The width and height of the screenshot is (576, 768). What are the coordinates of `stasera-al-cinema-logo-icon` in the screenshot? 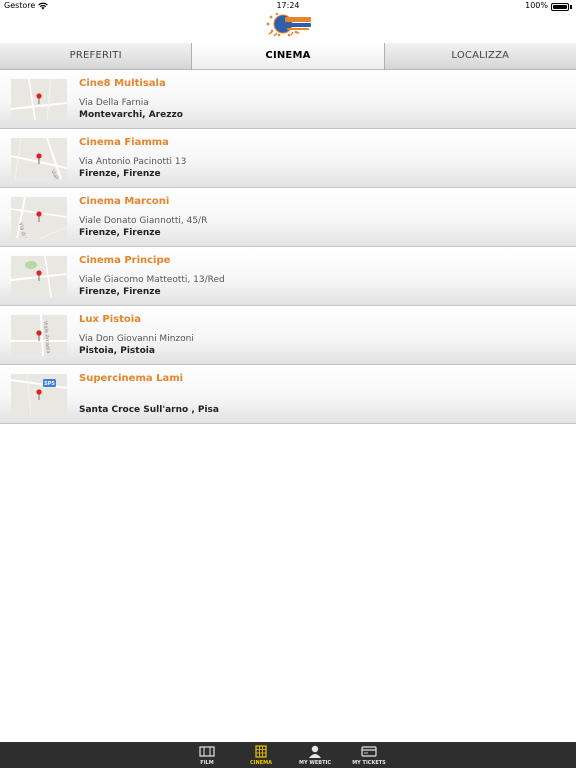 It's located at (288, 24).